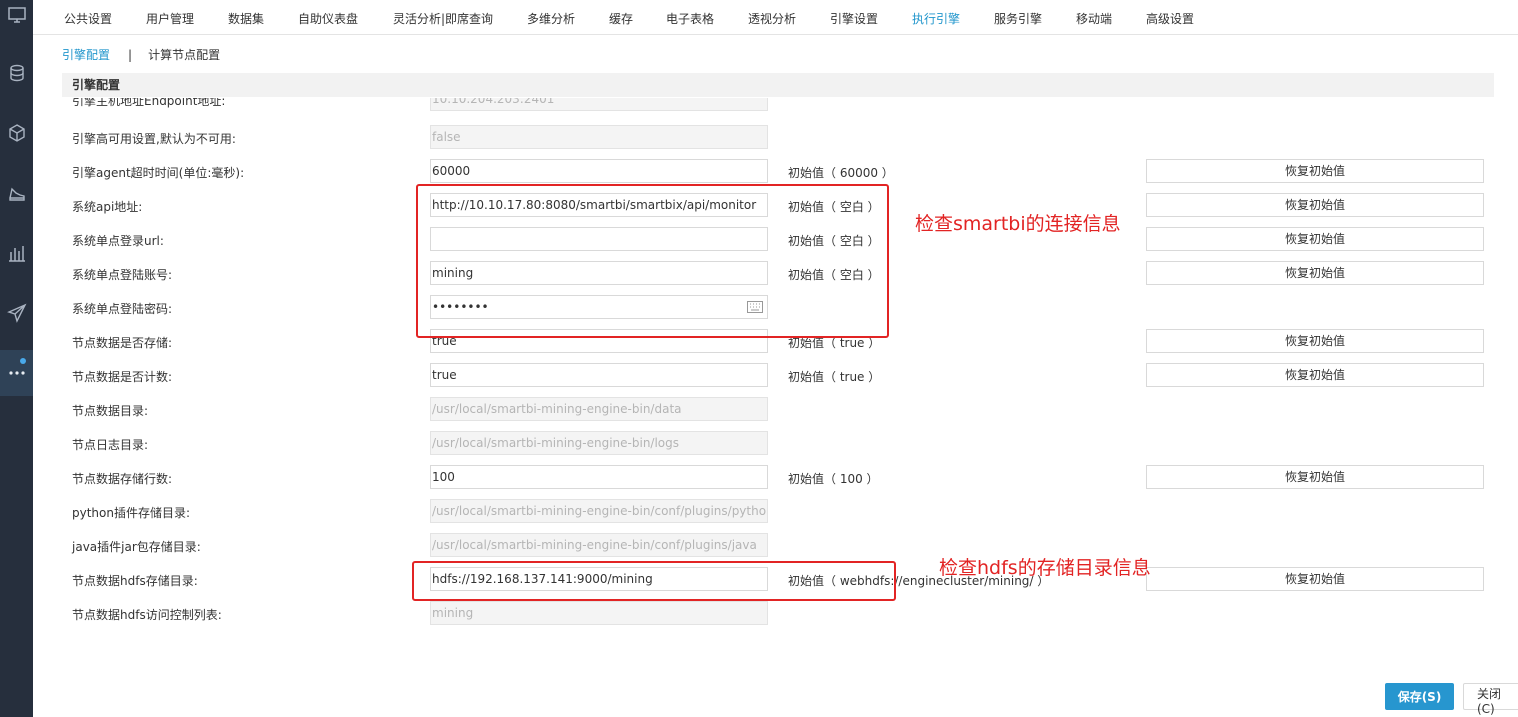 The width and height of the screenshot is (1518, 717). Describe the element at coordinates (446, 137) in the screenshot. I see `config-input-value: false` at that location.